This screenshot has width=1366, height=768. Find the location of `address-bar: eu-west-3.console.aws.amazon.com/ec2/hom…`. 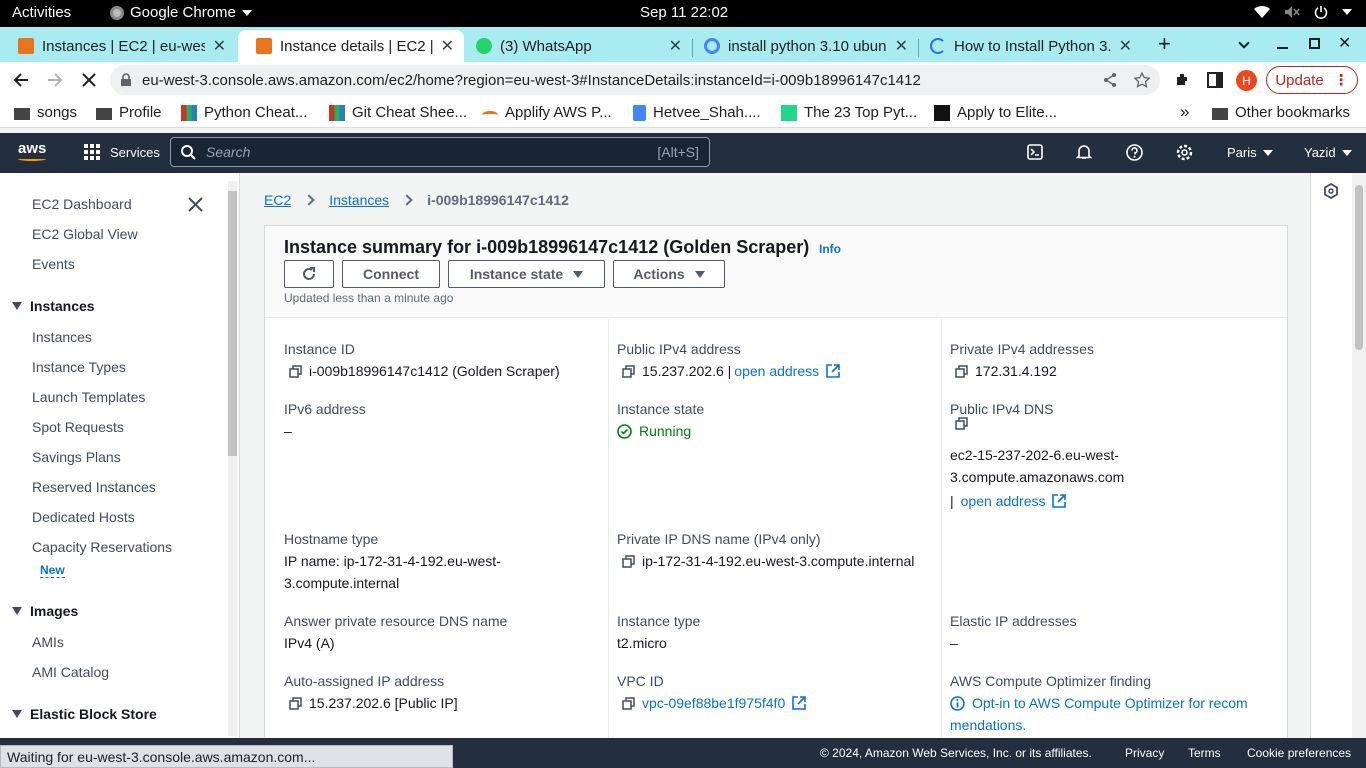

address-bar: eu-west-3.console.aws.amazon.com/ec2/hom… is located at coordinates (635, 80).